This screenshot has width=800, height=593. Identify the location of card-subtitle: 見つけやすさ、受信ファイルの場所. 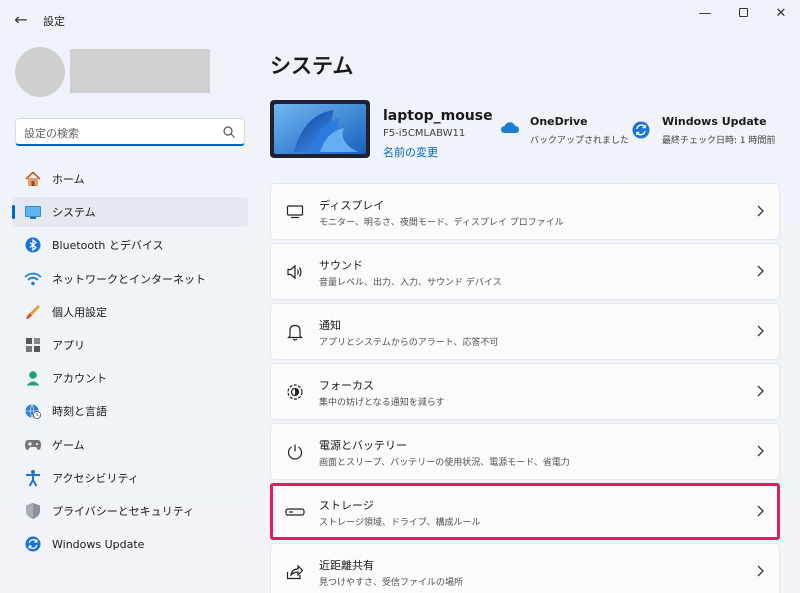
(391, 583).